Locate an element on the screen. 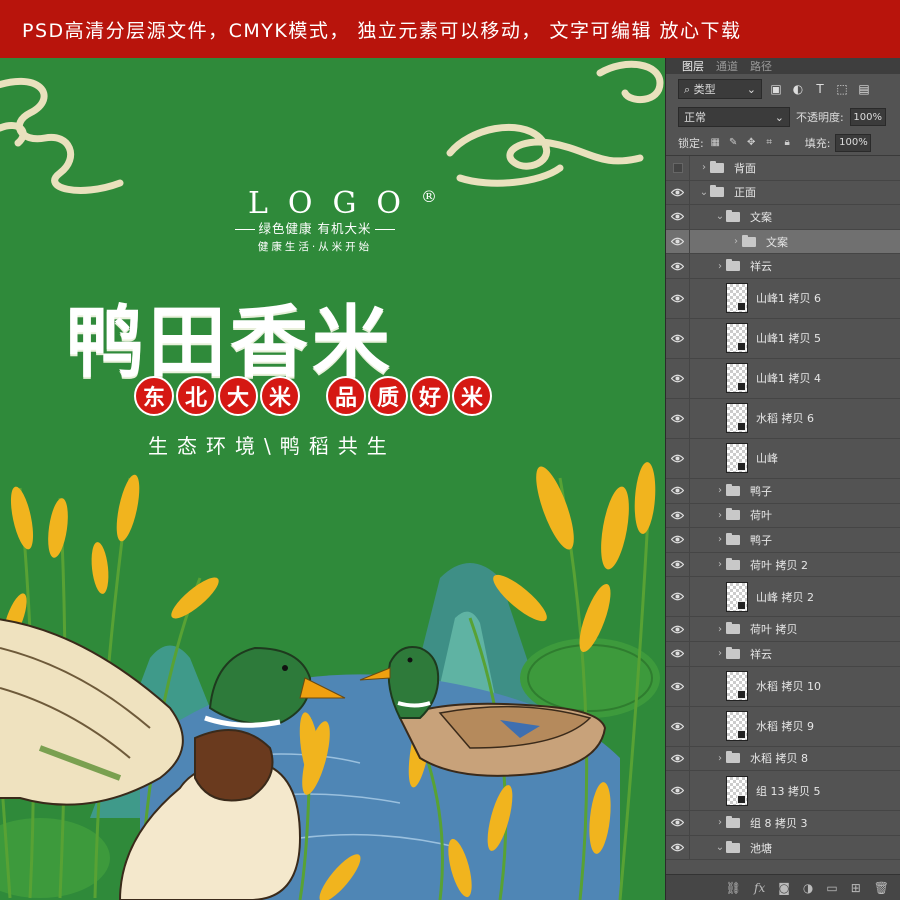 This screenshot has height=900, width=900. layer-row: 山峰1 拷贝 4 is located at coordinates (783, 378).